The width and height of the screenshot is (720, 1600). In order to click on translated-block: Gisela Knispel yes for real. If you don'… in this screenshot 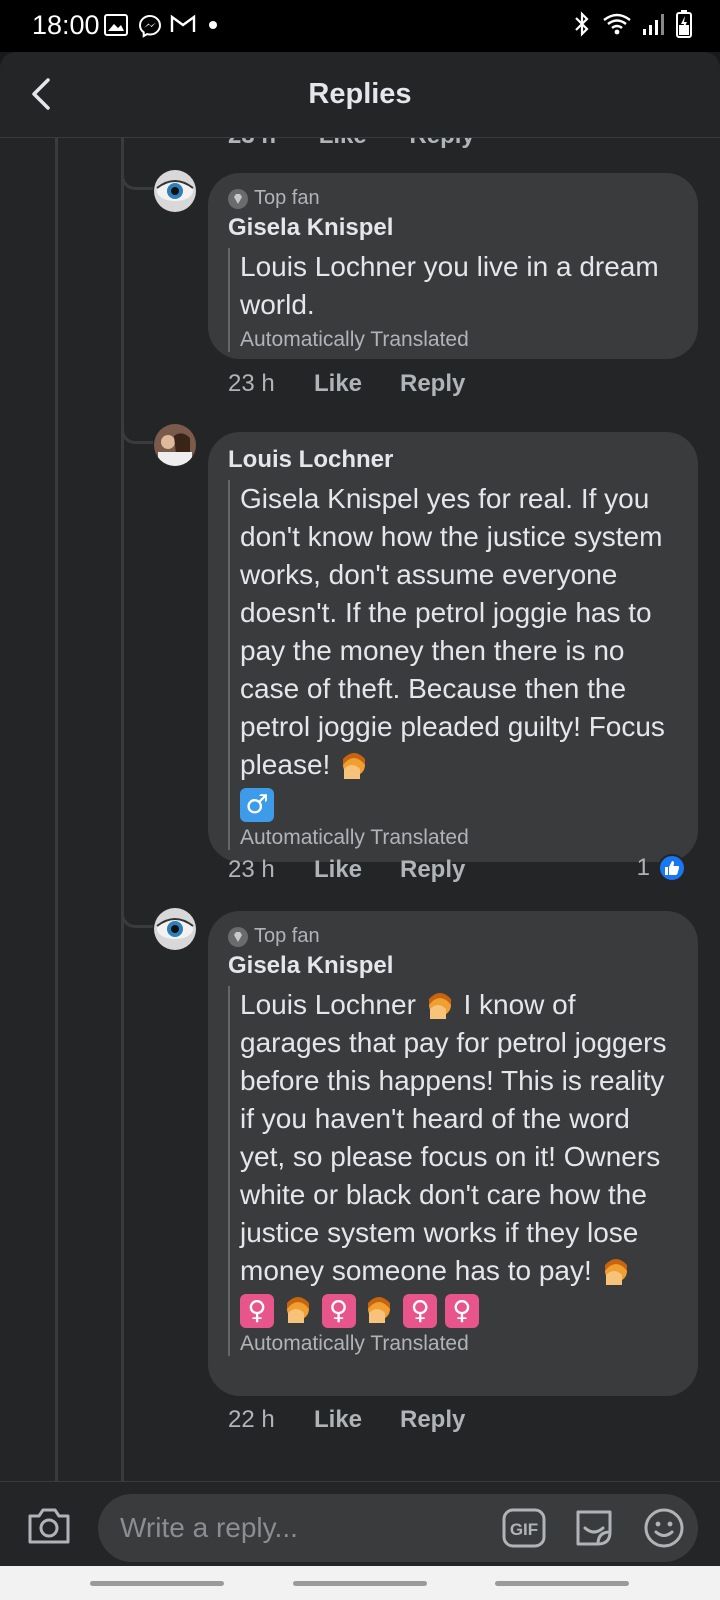, I will do `click(453, 665)`.